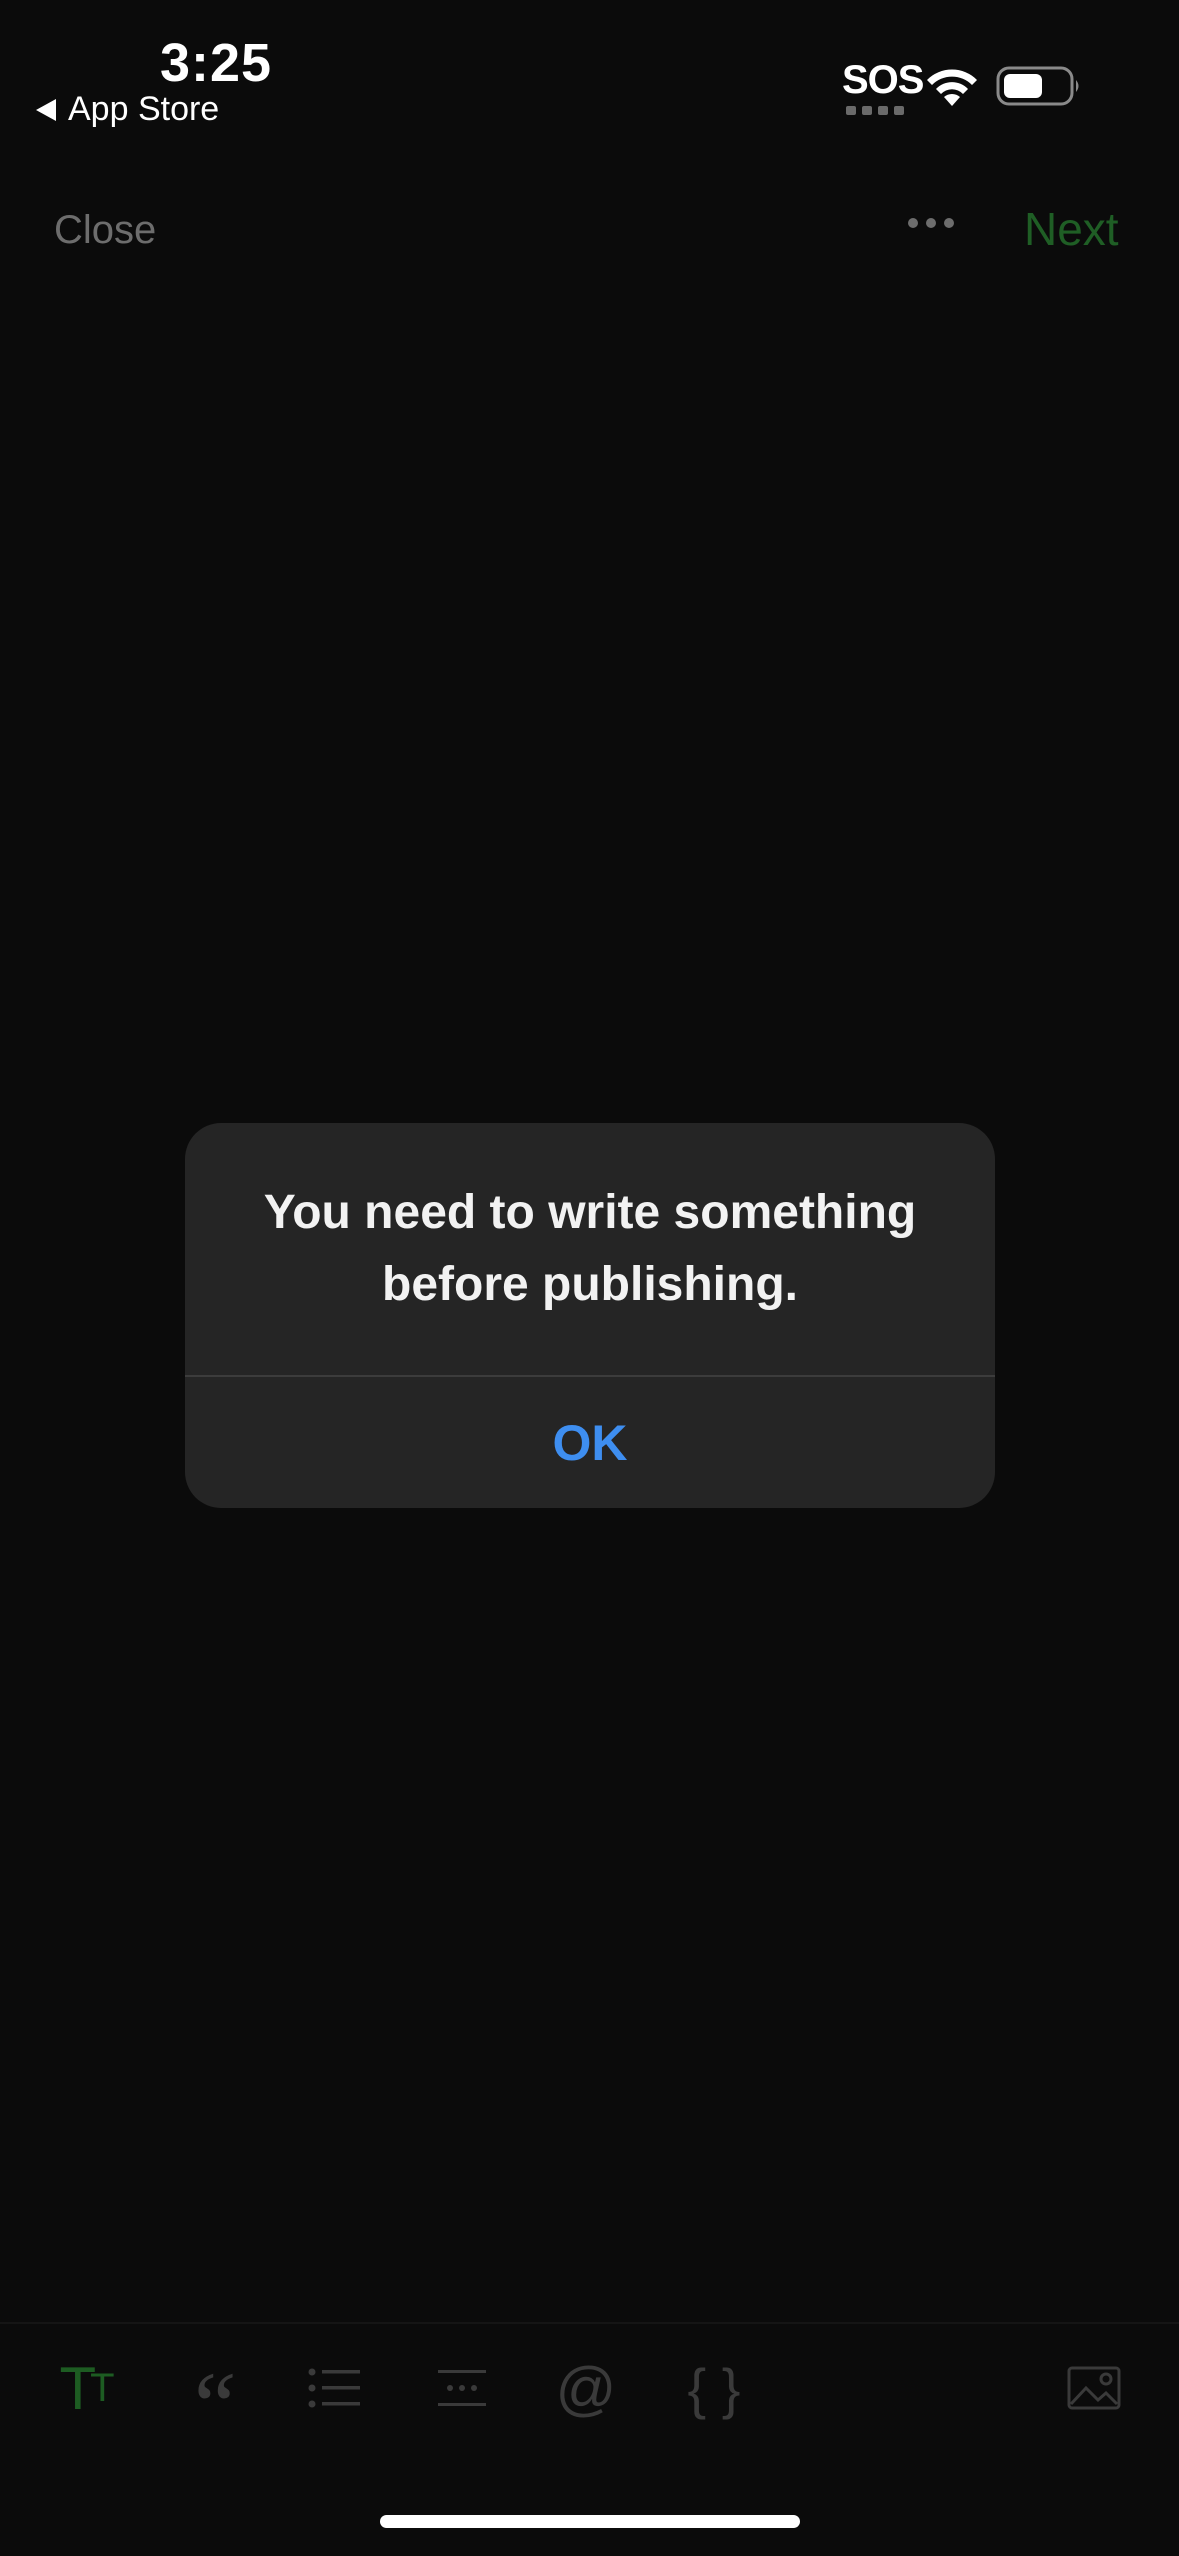 The height and width of the screenshot is (2556, 1179). I want to click on divider-icon, so click(462, 2388).